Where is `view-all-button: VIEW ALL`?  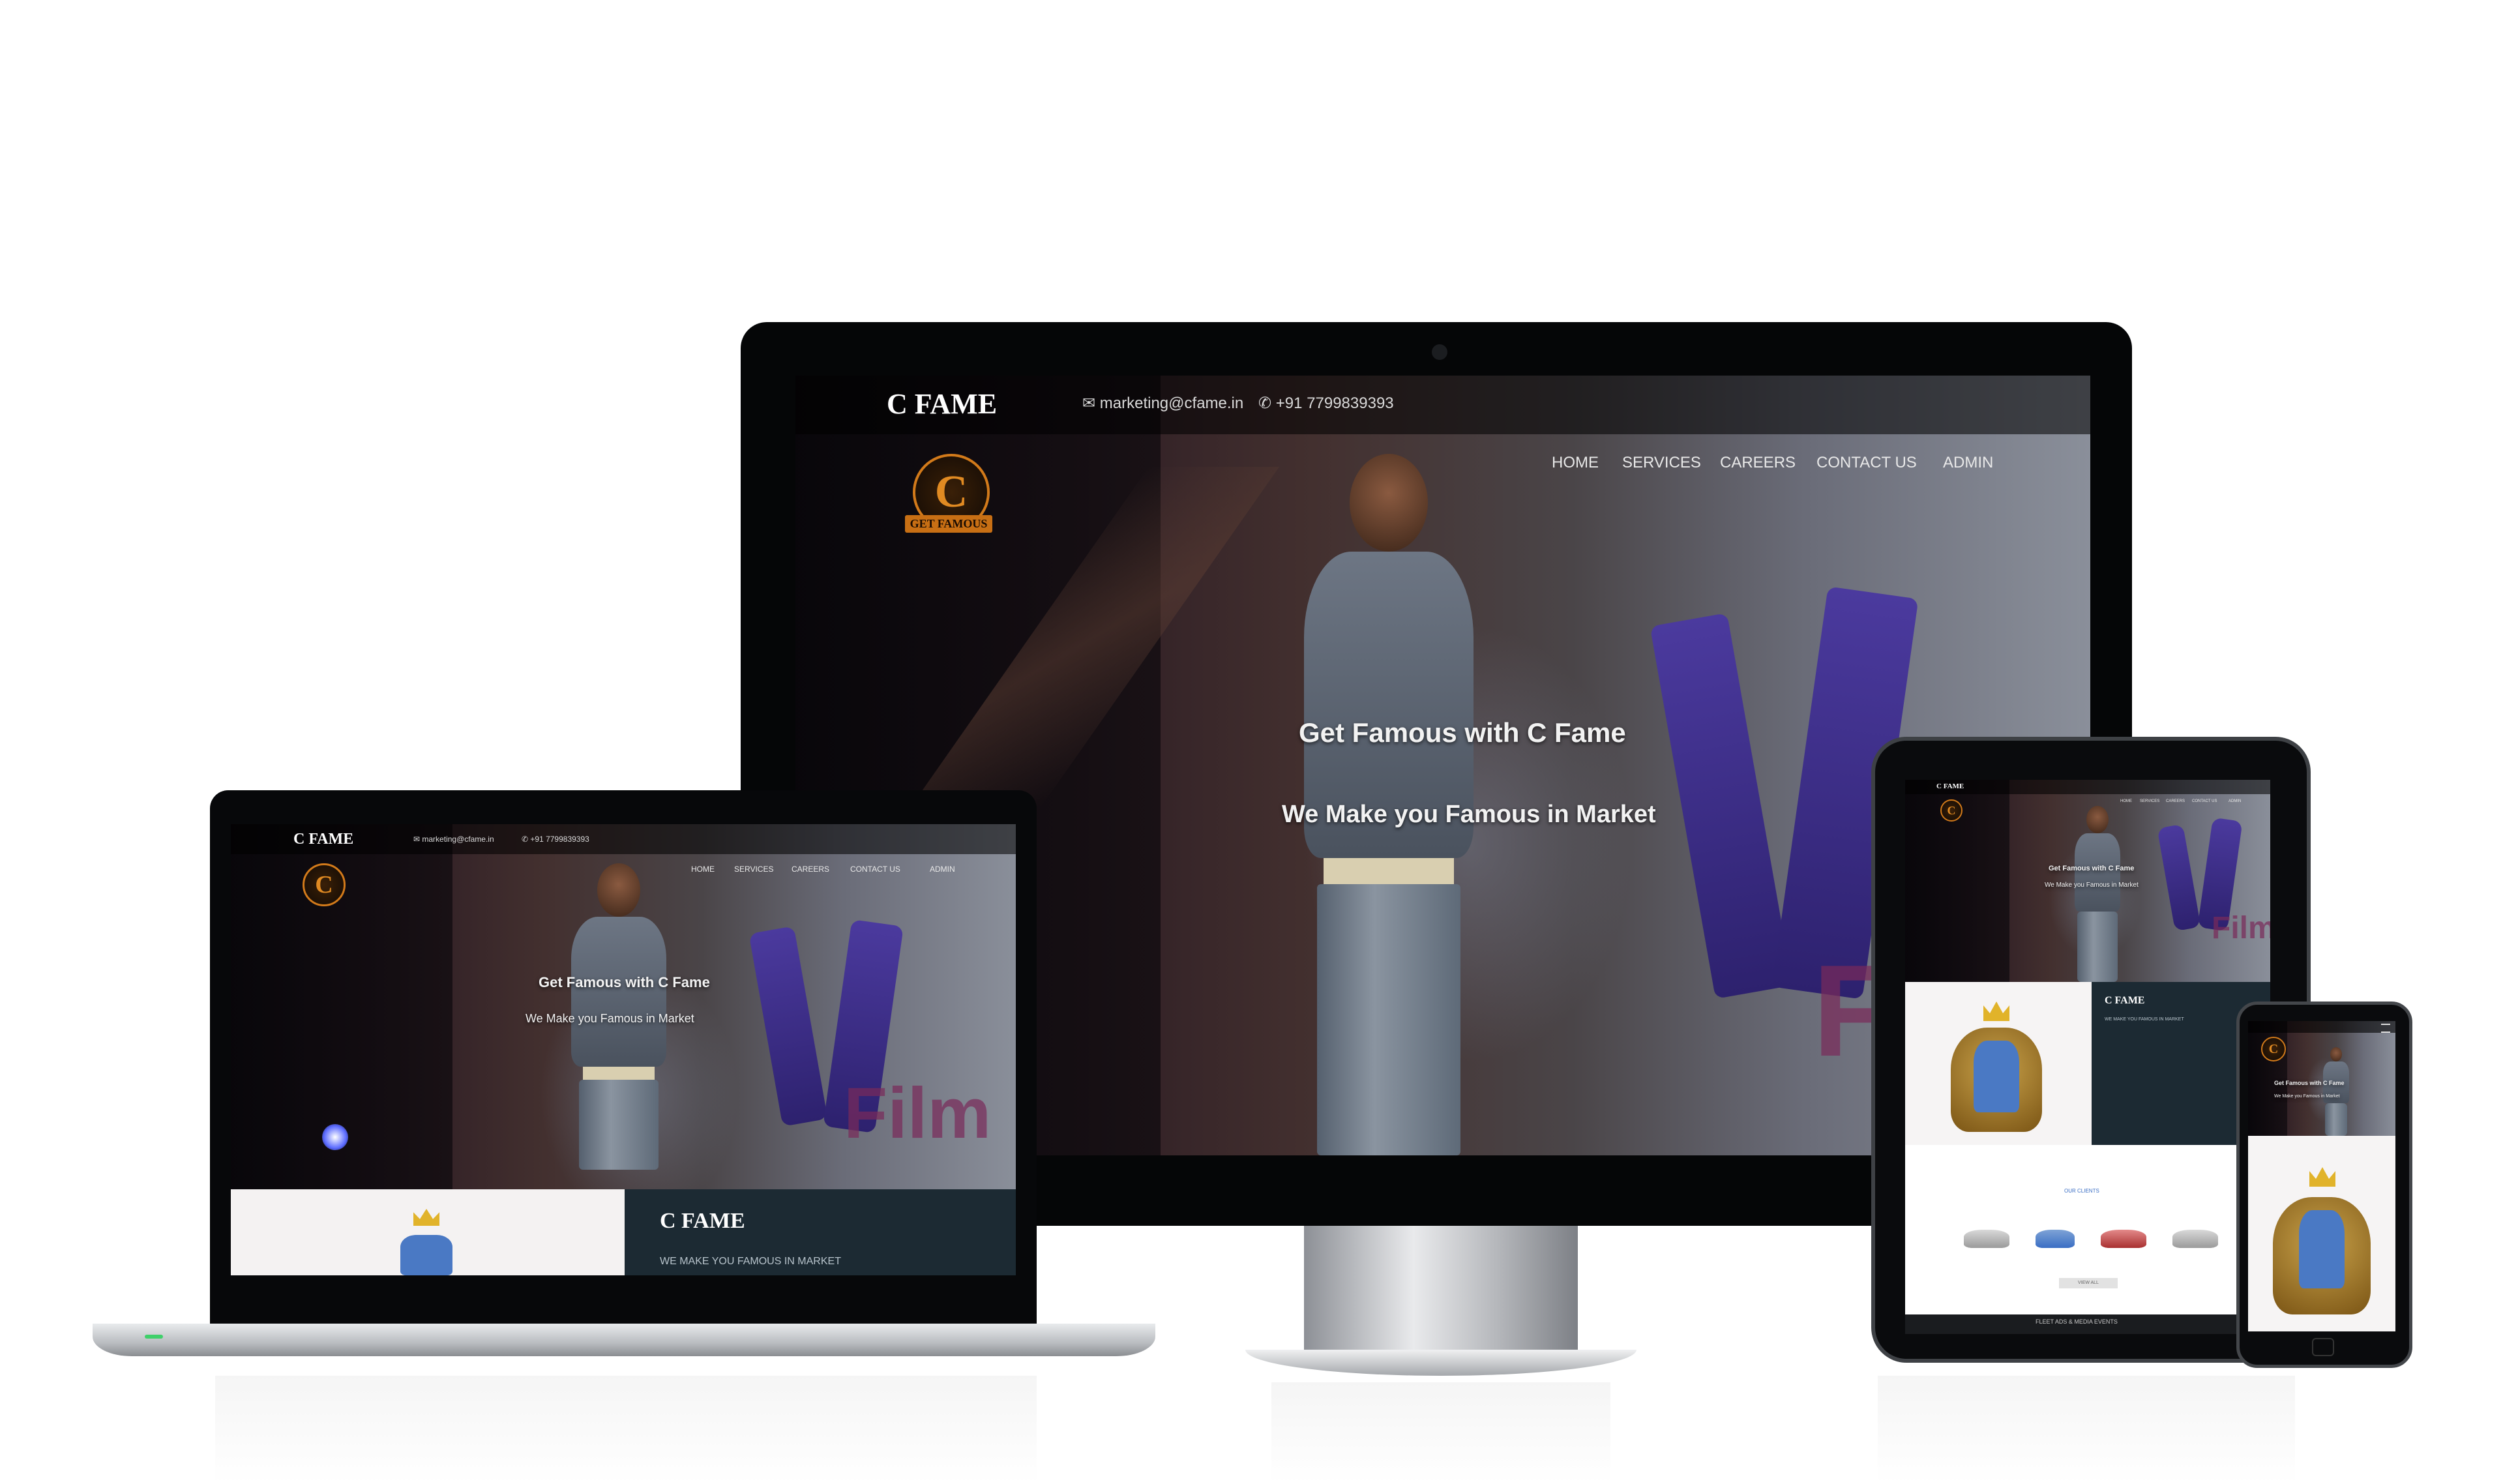
view-all-button: VIEW ALL is located at coordinates (2088, 1283).